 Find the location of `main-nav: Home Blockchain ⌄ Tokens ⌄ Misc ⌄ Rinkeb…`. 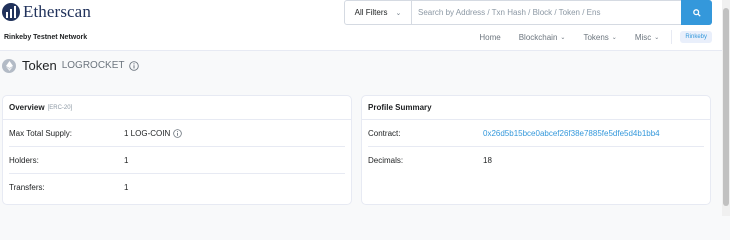

main-nav: Home Blockchain ⌄ Tokens ⌄ Misc ⌄ Rinkeb… is located at coordinates (586, 37).